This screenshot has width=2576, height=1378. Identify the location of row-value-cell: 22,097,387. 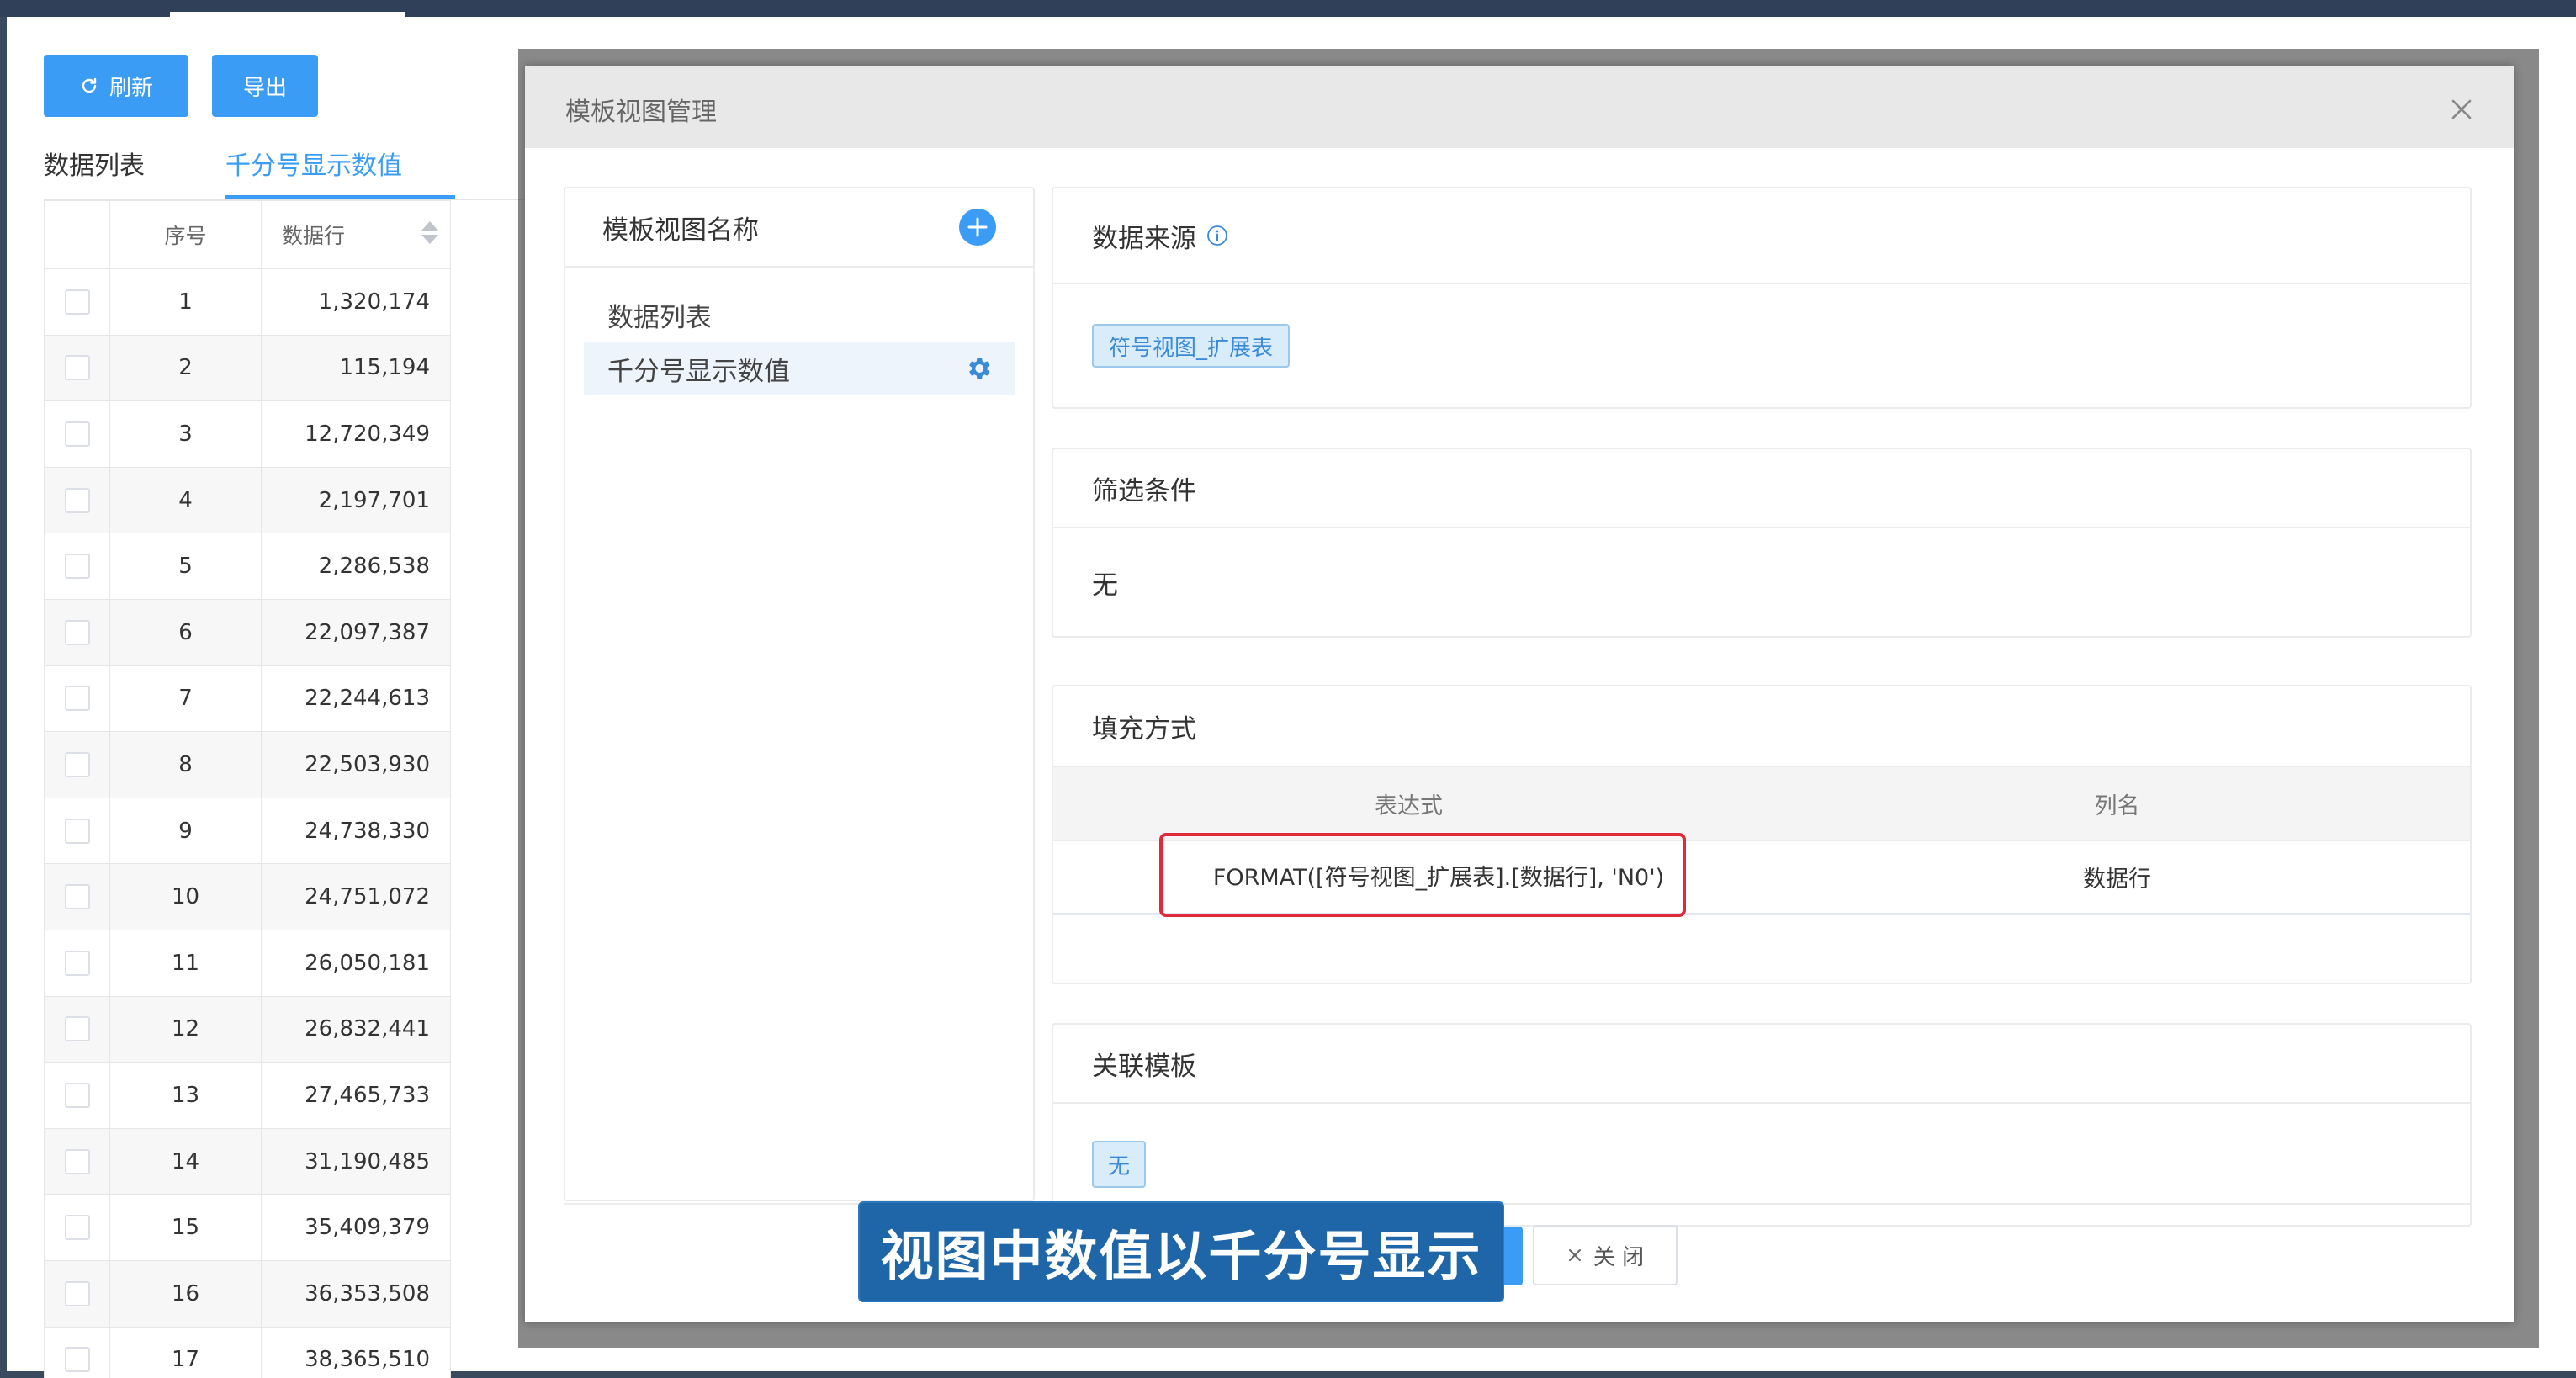
(367, 632).